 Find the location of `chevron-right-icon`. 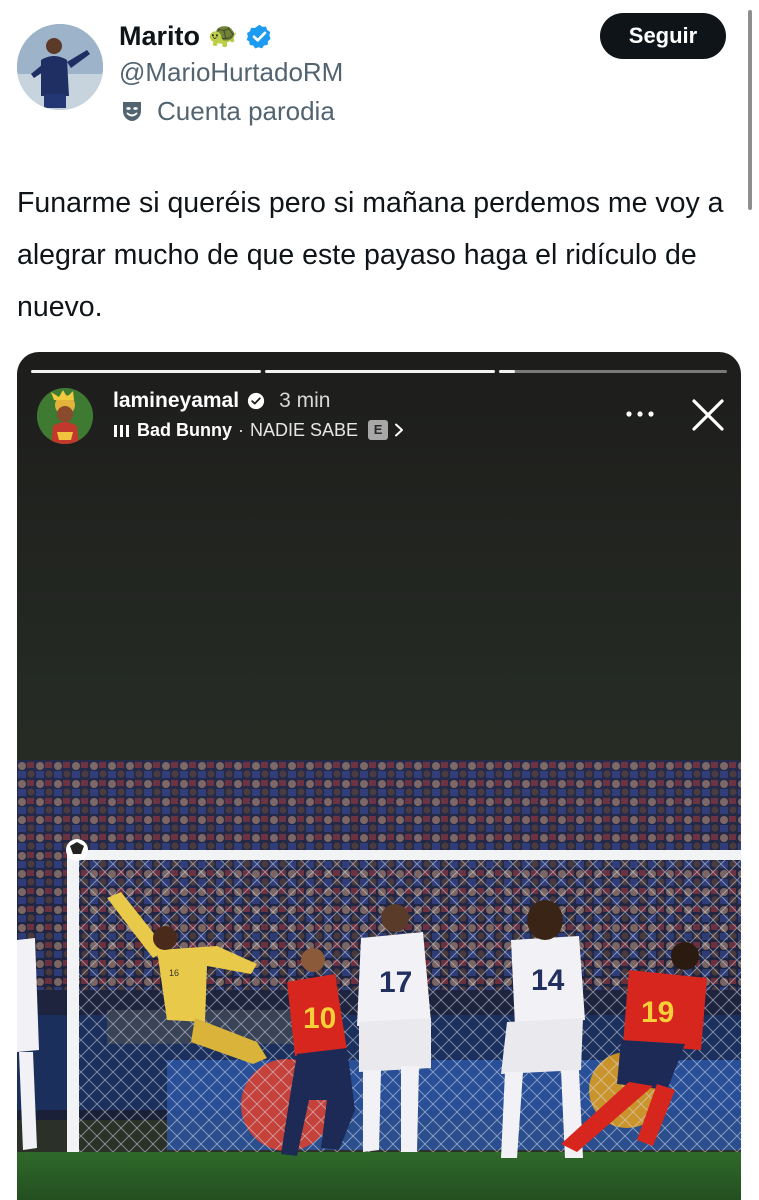

chevron-right-icon is located at coordinates (399, 430).